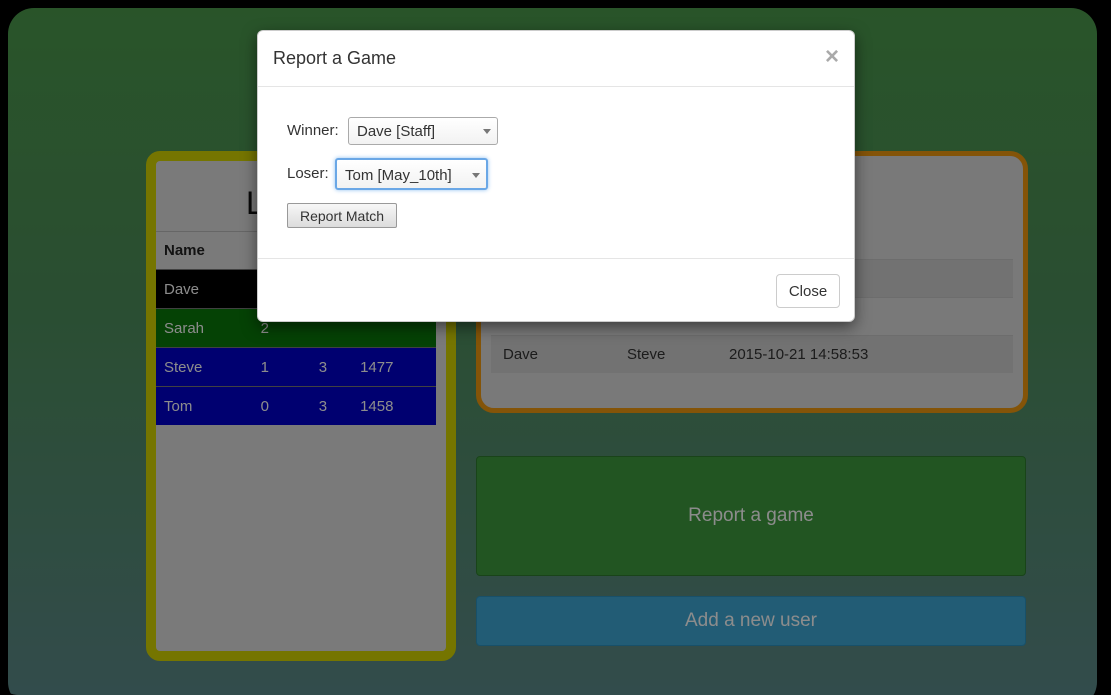 Image resolution: width=1111 pixels, height=695 pixels. Describe the element at coordinates (556, 59) in the screenshot. I see `modal-header: Report a Game ×` at that location.